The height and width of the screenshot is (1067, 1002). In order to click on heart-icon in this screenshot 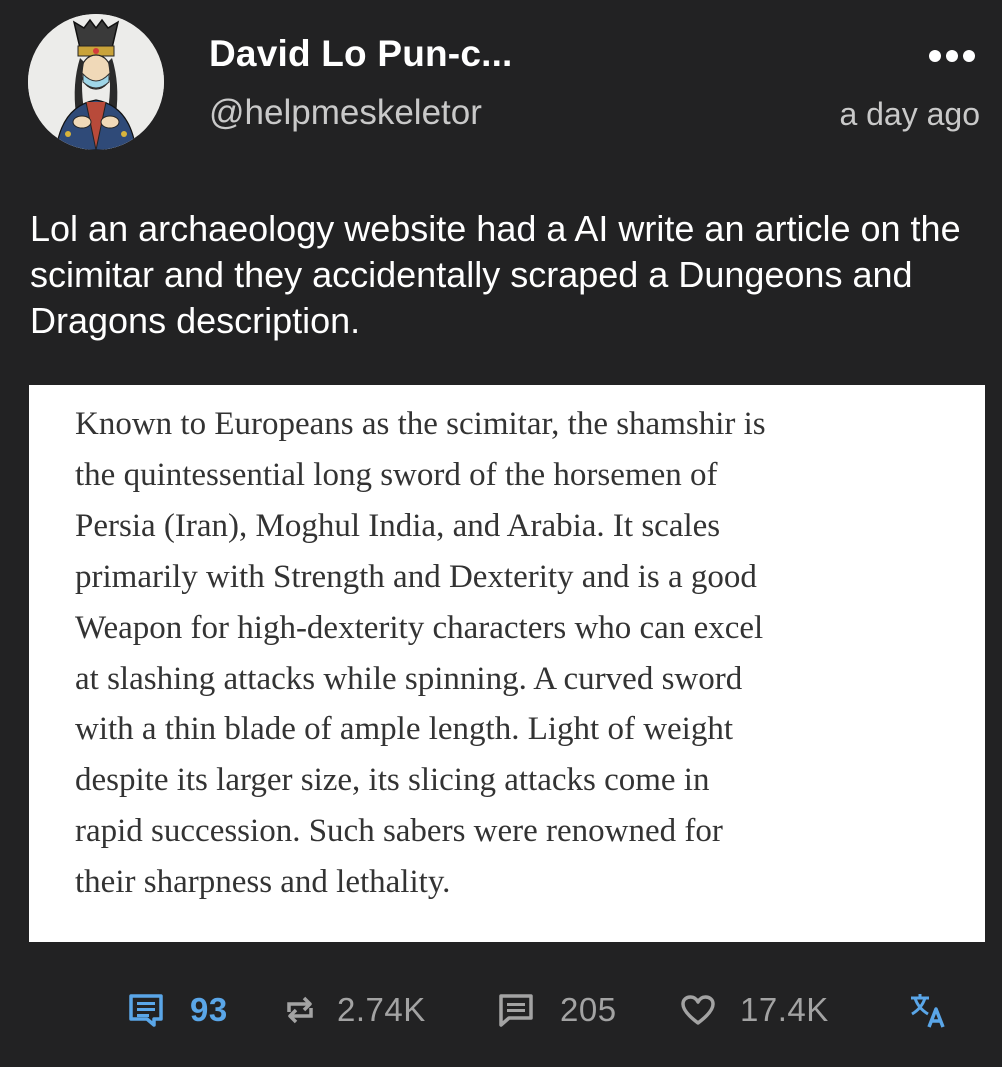, I will do `click(698, 1010)`.